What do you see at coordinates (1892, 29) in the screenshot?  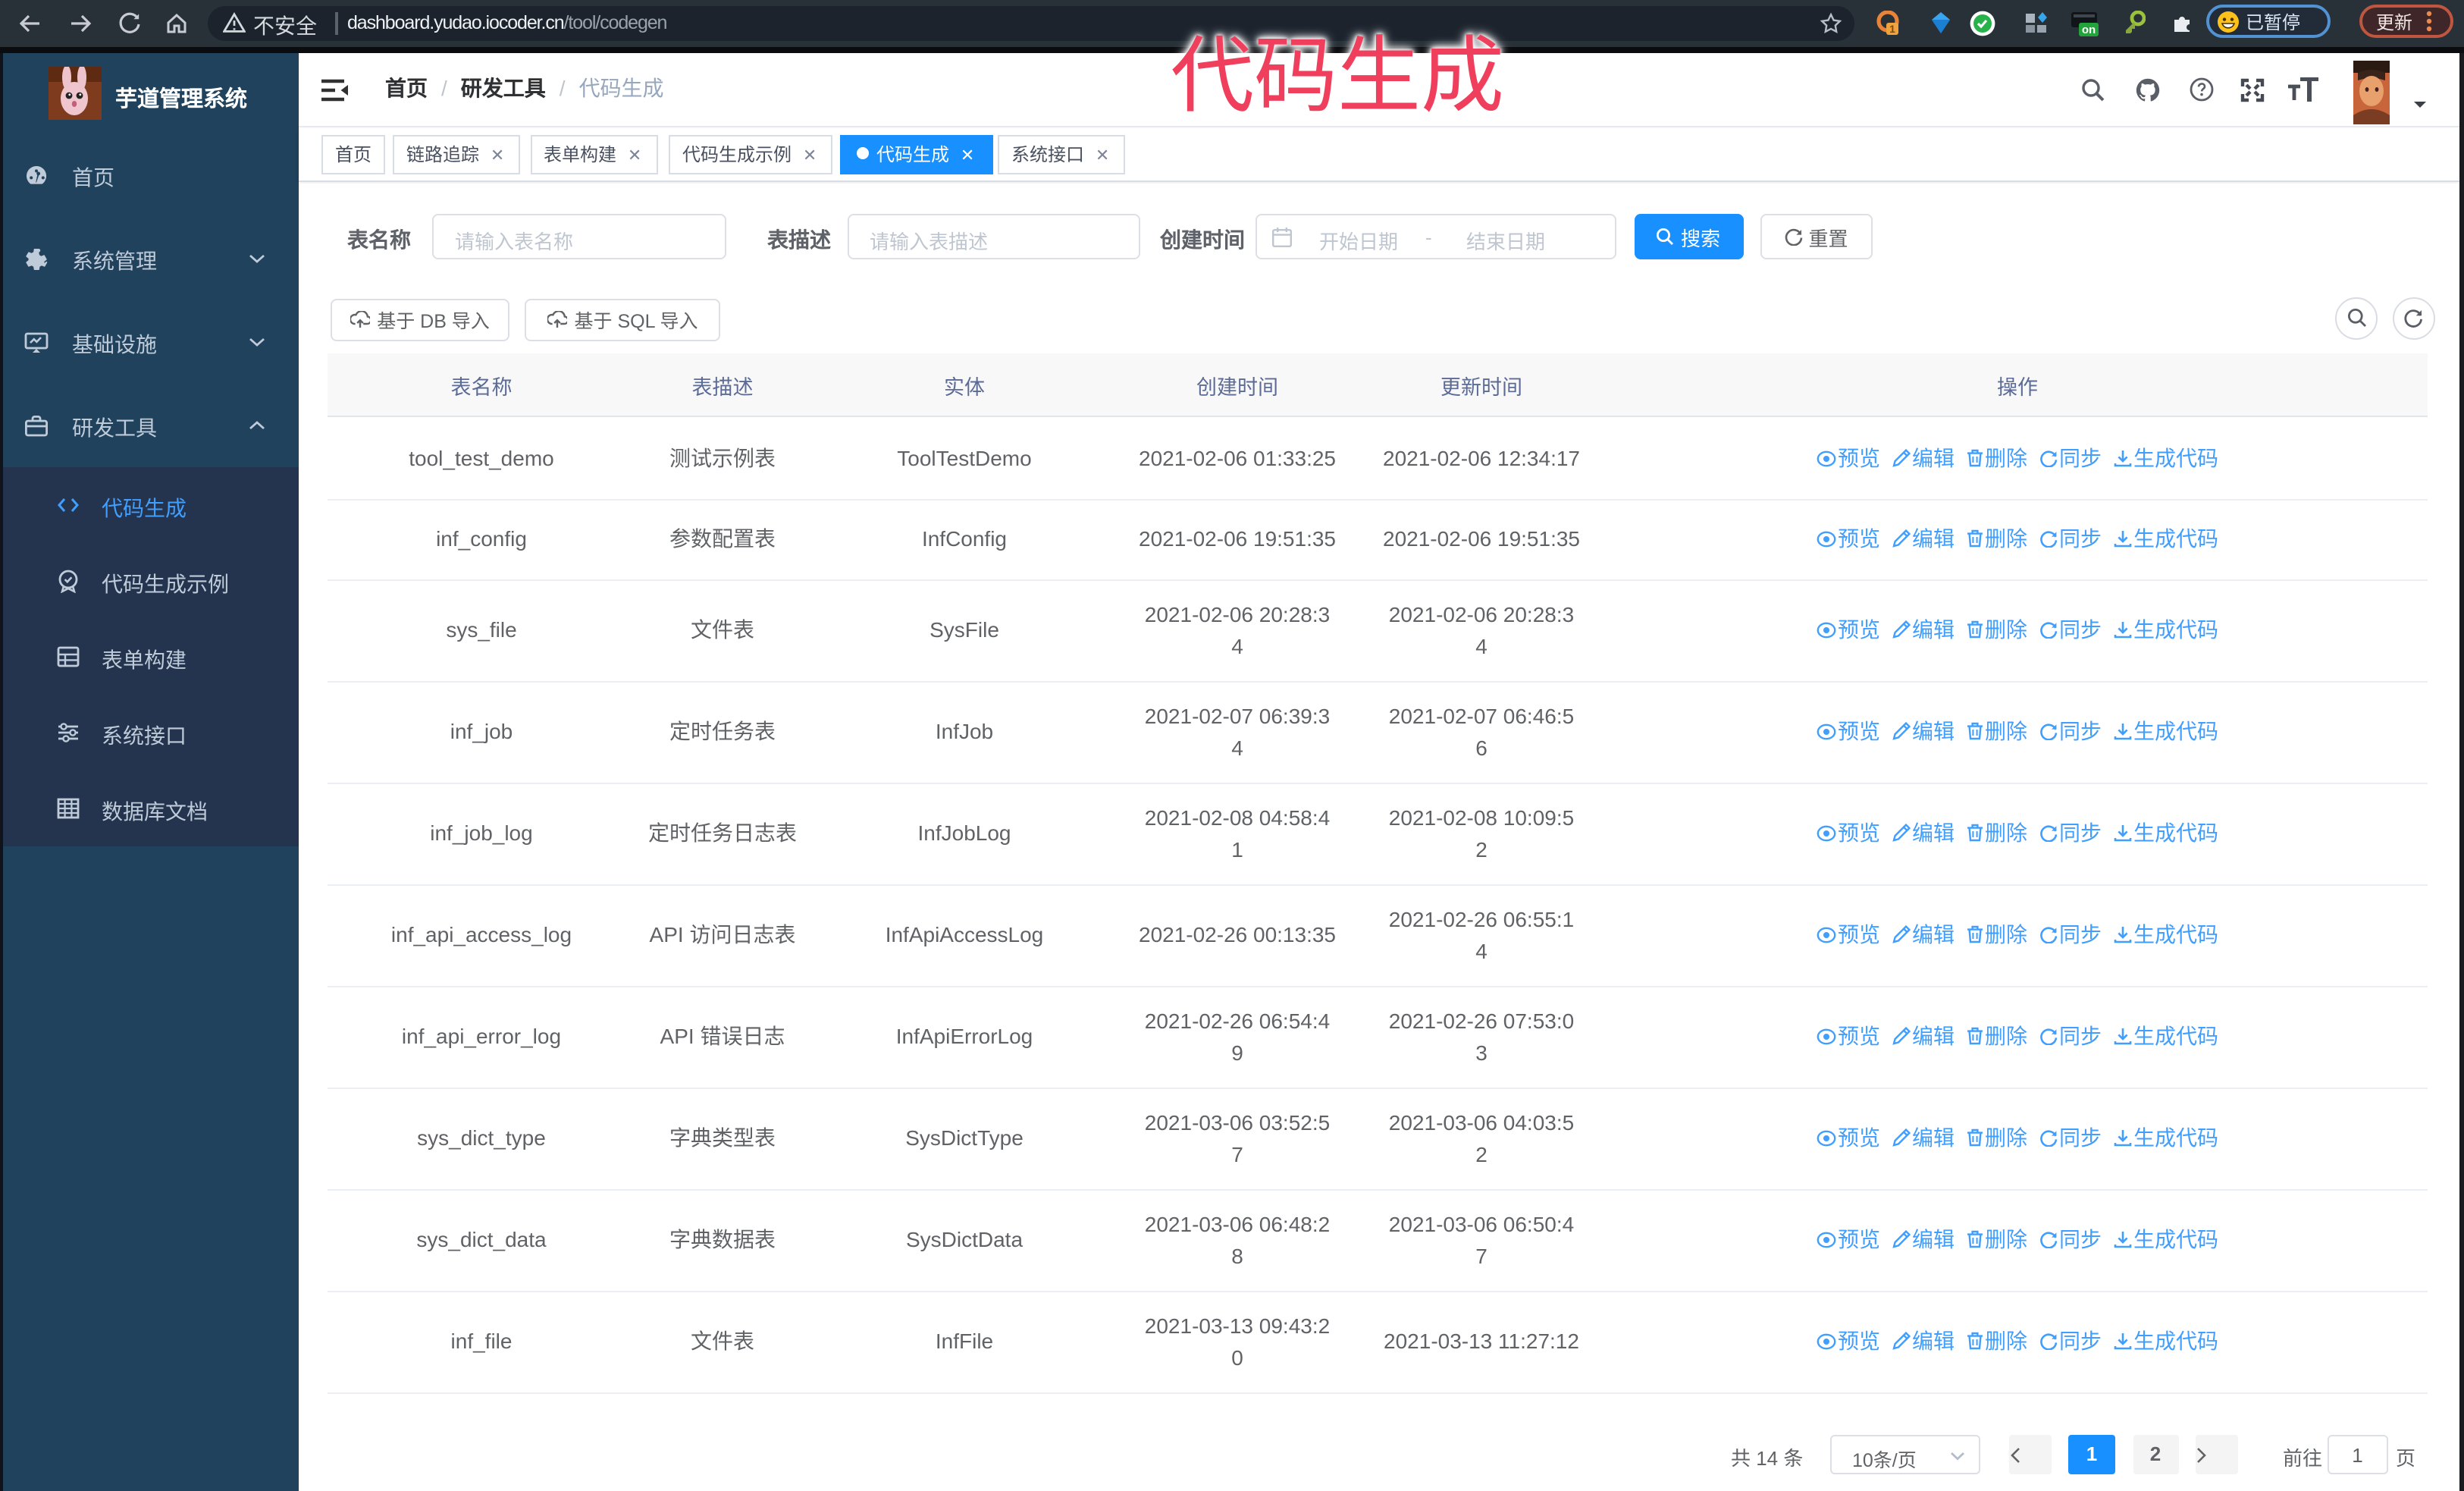 I see `svg-text: 1` at bounding box center [1892, 29].